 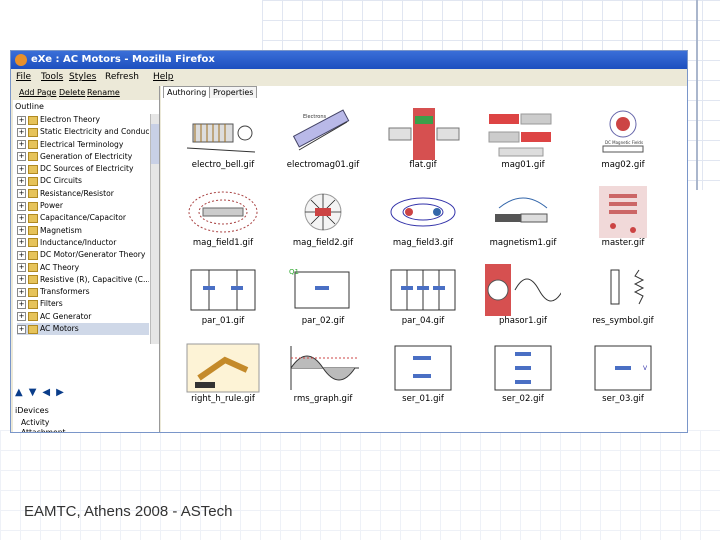 I want to click on circuit-diagram-icon: V, so click(x=623, y=368).